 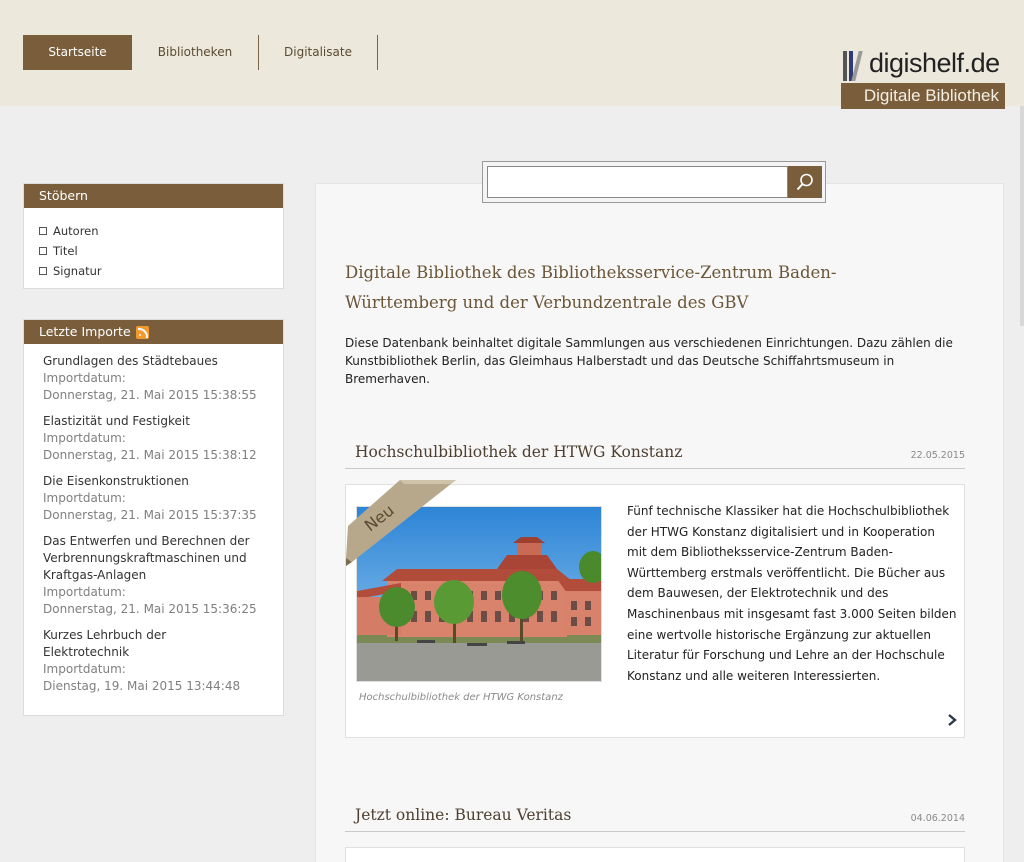 What do you see at coordinates (161, 251) in the screenshot?
I see `browse-item-titel: Titel` at bounding box center [161, 251].